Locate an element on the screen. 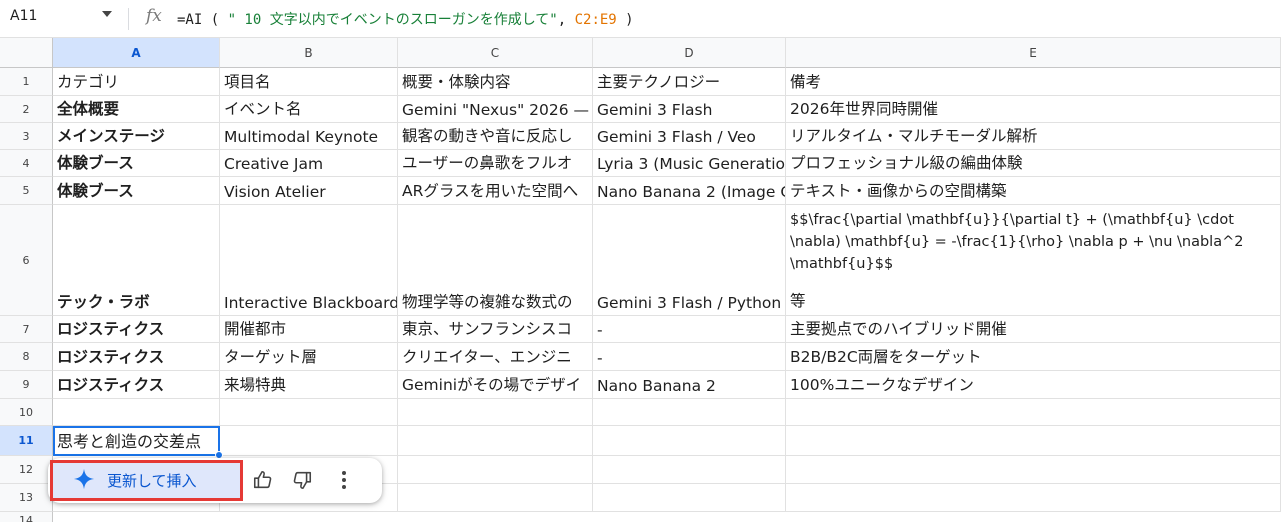 The width and height of the screenshot is (1281, 522). row-header-12: 12 is located at coordinates (26, 470).